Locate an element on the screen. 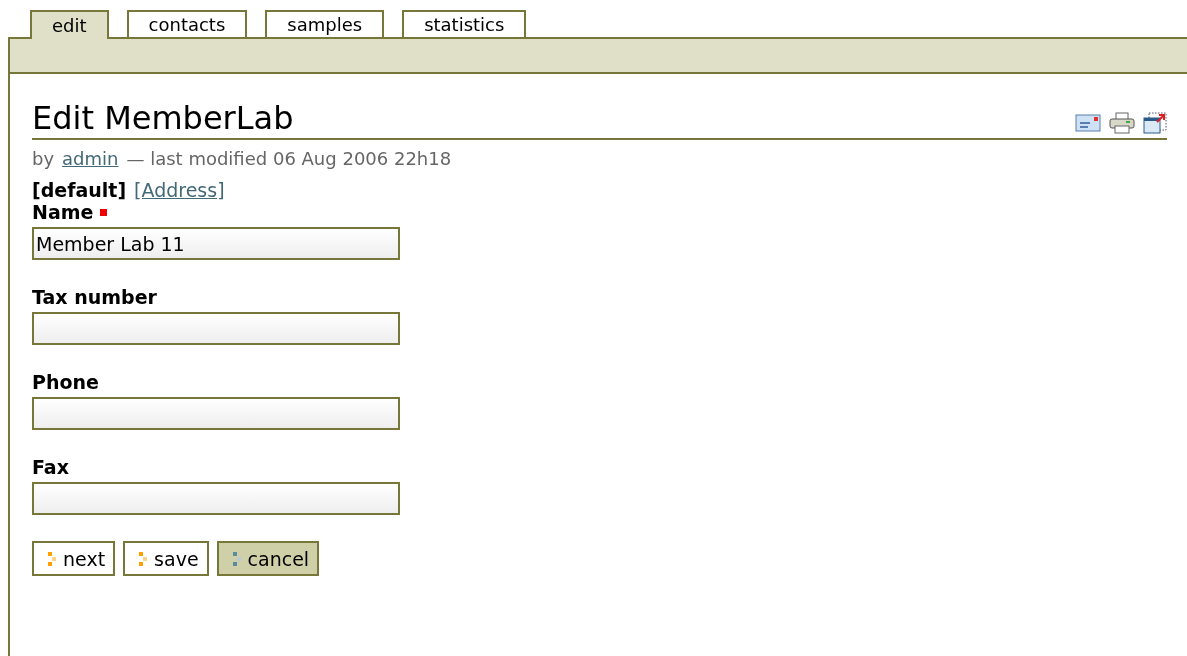 This screenshot has width=1187, height=656. tab: edit is located at coordinates (69, 24).